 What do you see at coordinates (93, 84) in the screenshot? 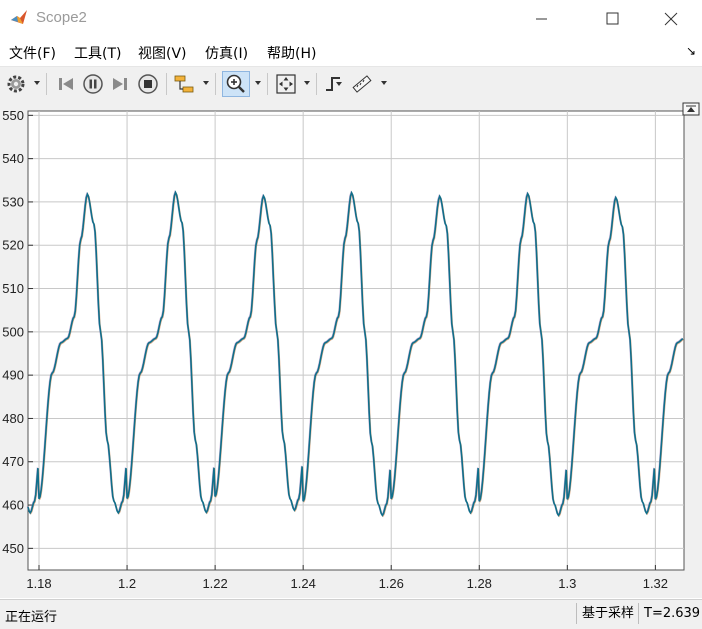
I see `pause-icon` at bounding box center [93, 84].